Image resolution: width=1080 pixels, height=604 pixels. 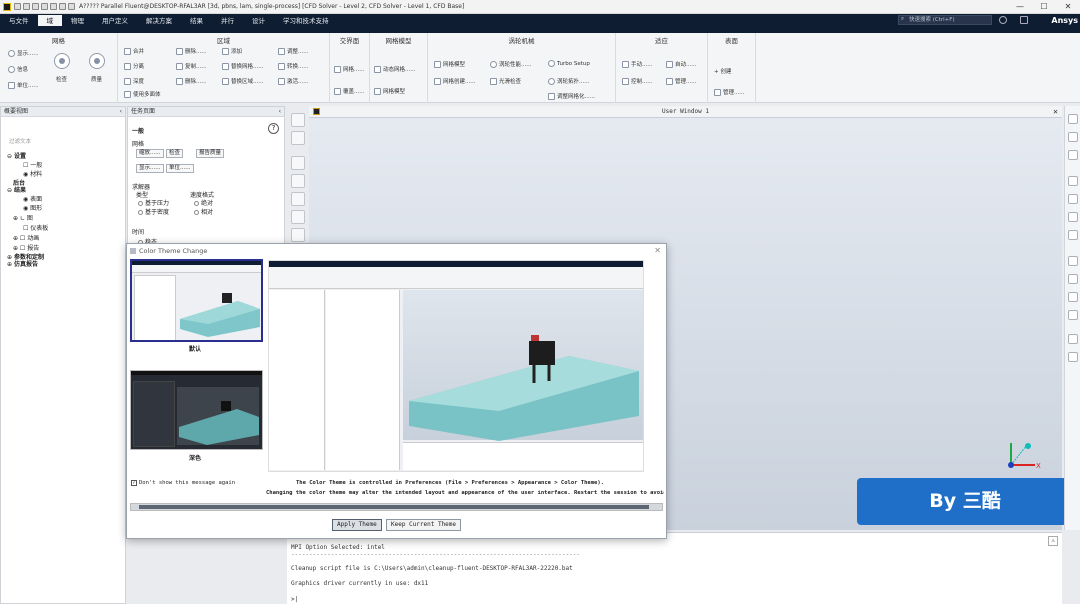 What do you see at coordinates (210, 153) in the screenshot?
I see `report-quality-button: 报告质量` at bounding box center [210, 153].